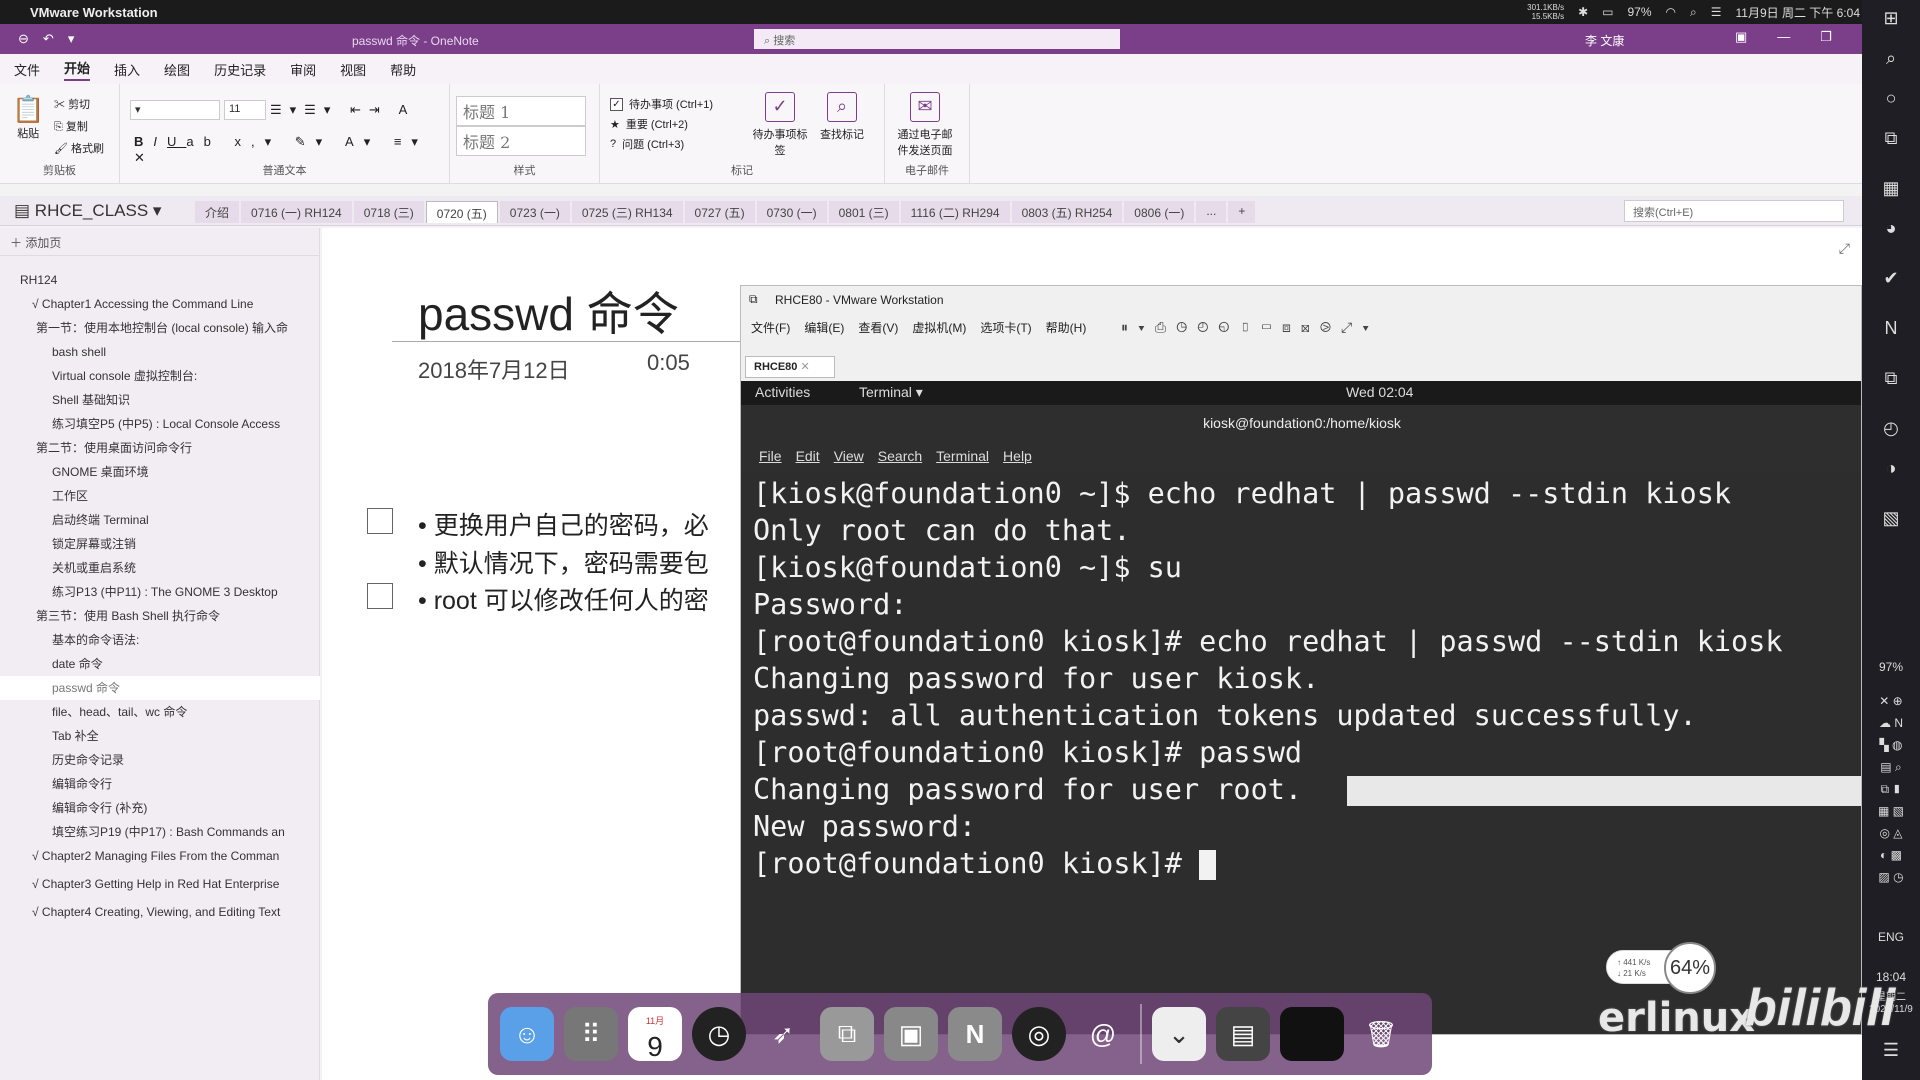 Image resolution: width=1920 pixels, height=1080 pixels. What do you see at coordinates (782, 392) in the screenshot?
I see `activities-button: Activities` at bounding box center [782, 392].